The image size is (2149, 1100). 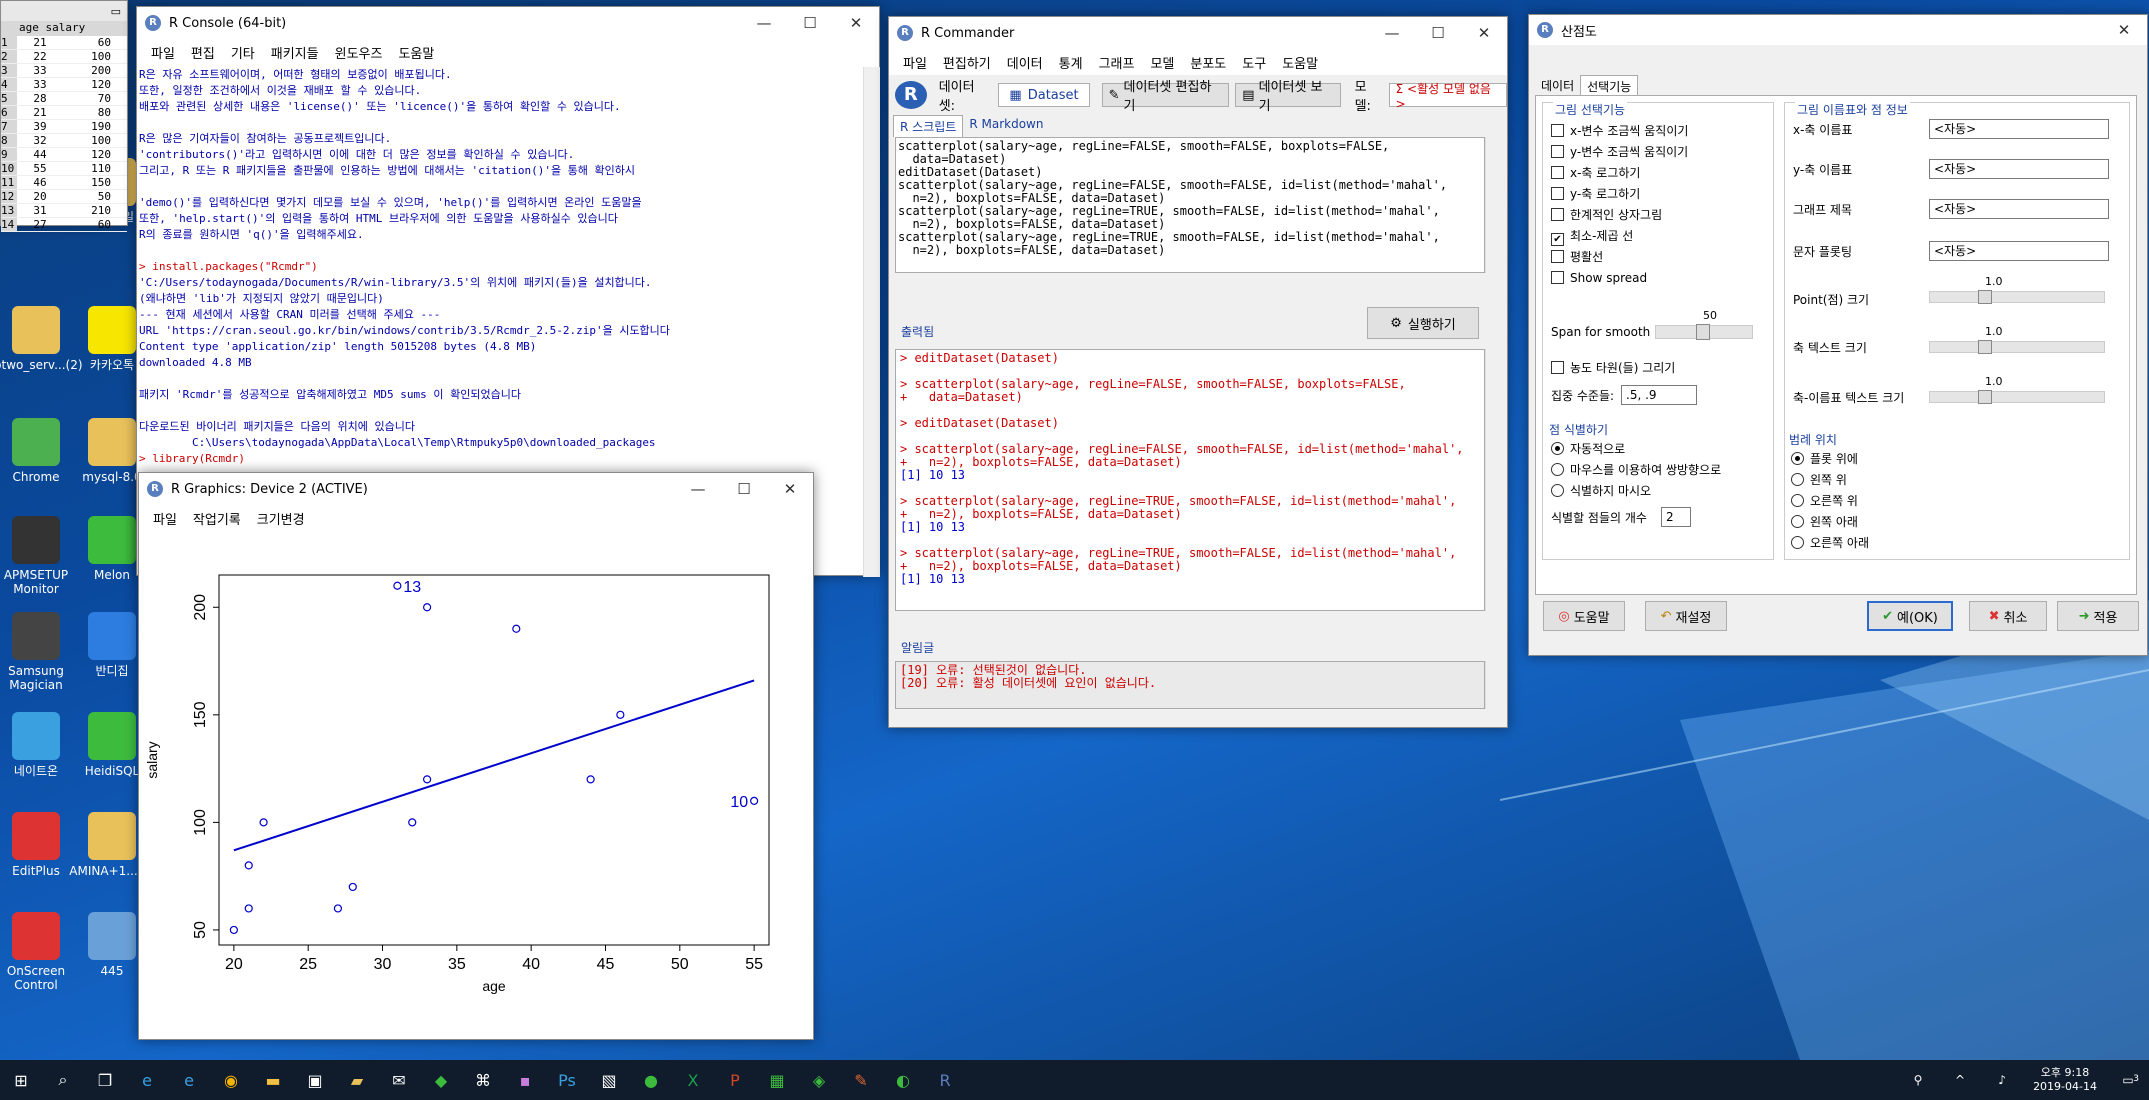 I want to click on edge-icon: e, so click(x=189, y=1080).